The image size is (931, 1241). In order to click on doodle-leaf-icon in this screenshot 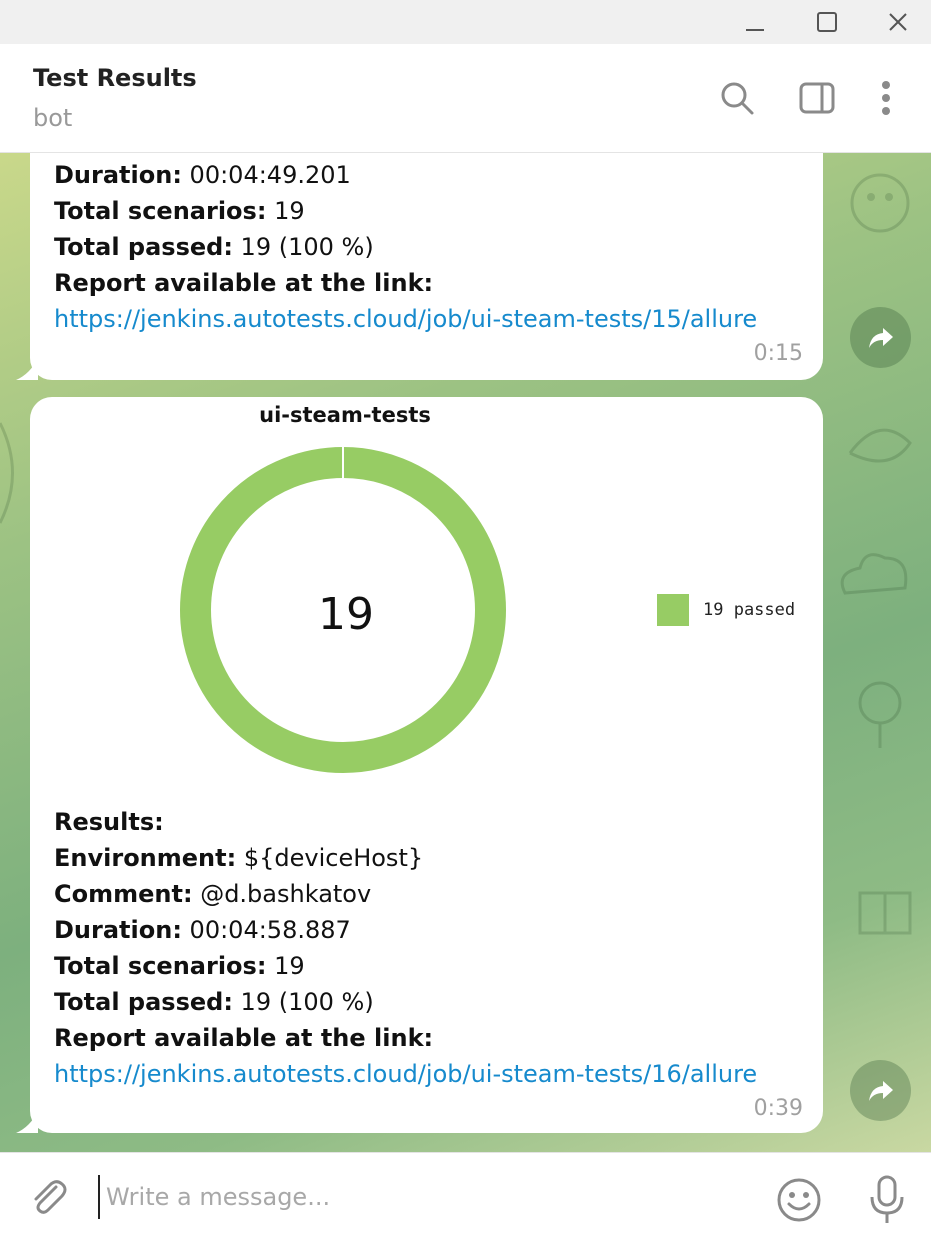, I will do `click(7, 473)`.